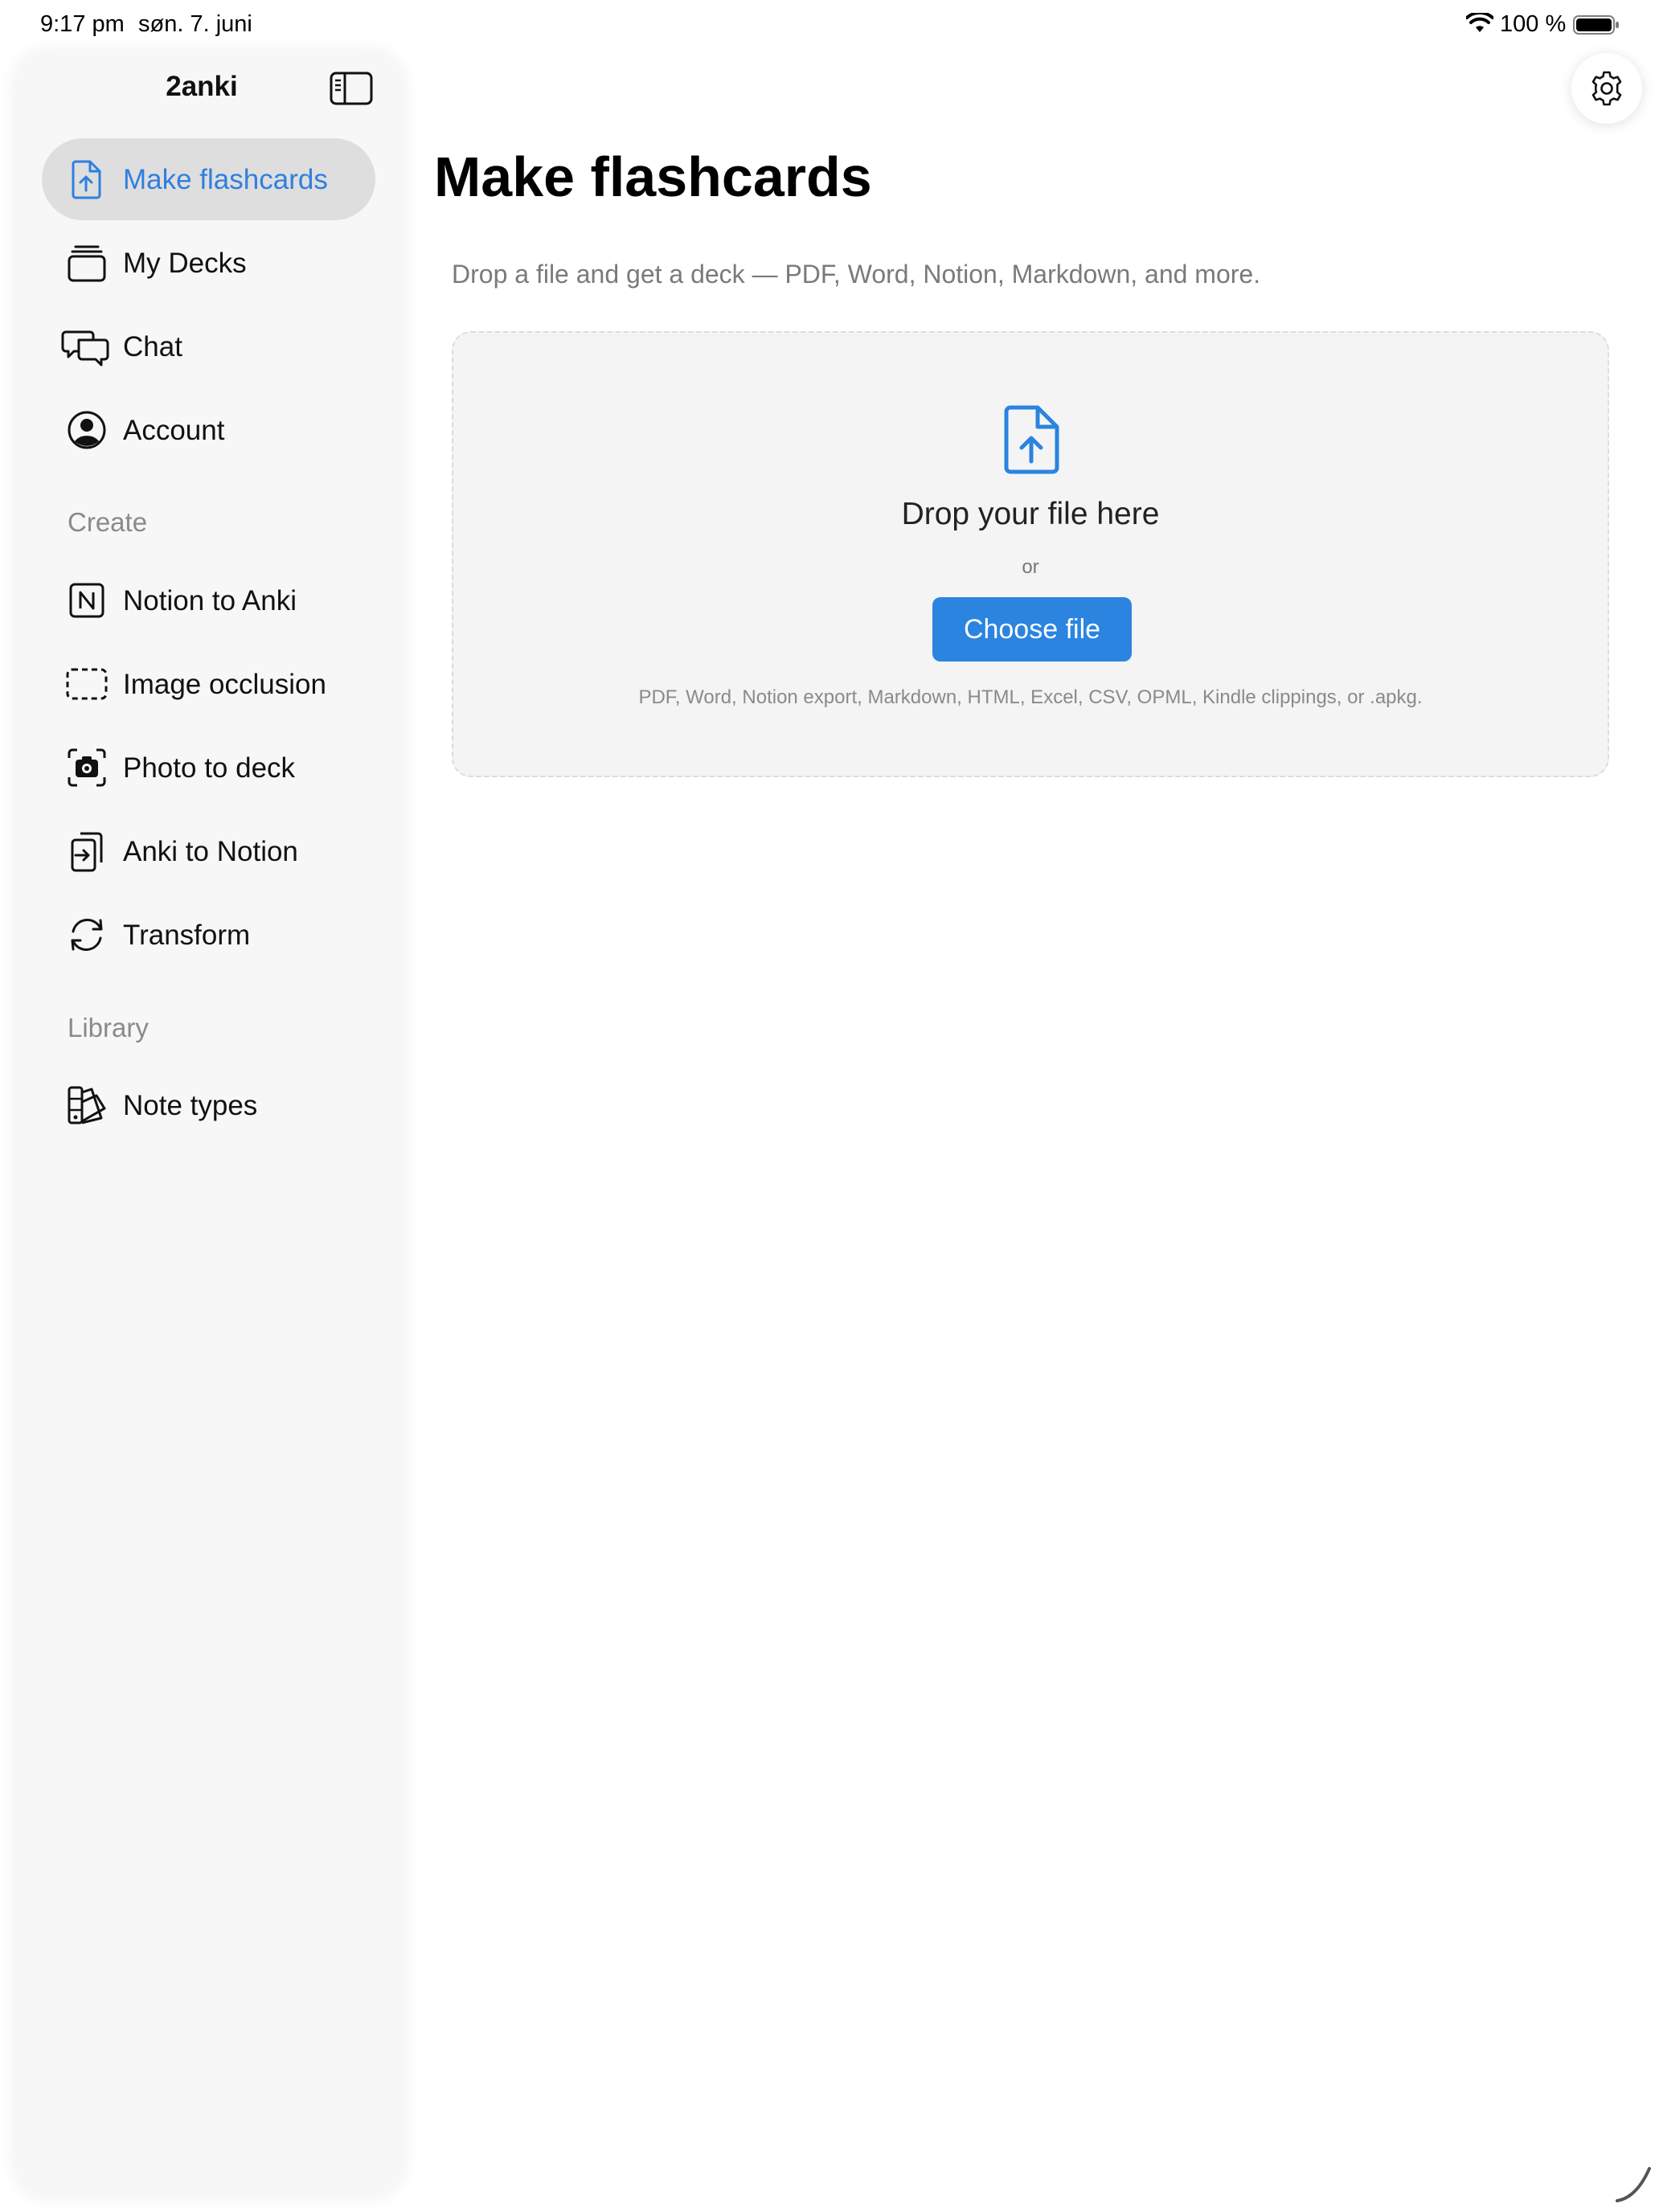 The width and height of the screenshot is (1659, 2212). Describe the element at coordinates (86, 600) in the screenshot. I see `notion-icon` at that location.